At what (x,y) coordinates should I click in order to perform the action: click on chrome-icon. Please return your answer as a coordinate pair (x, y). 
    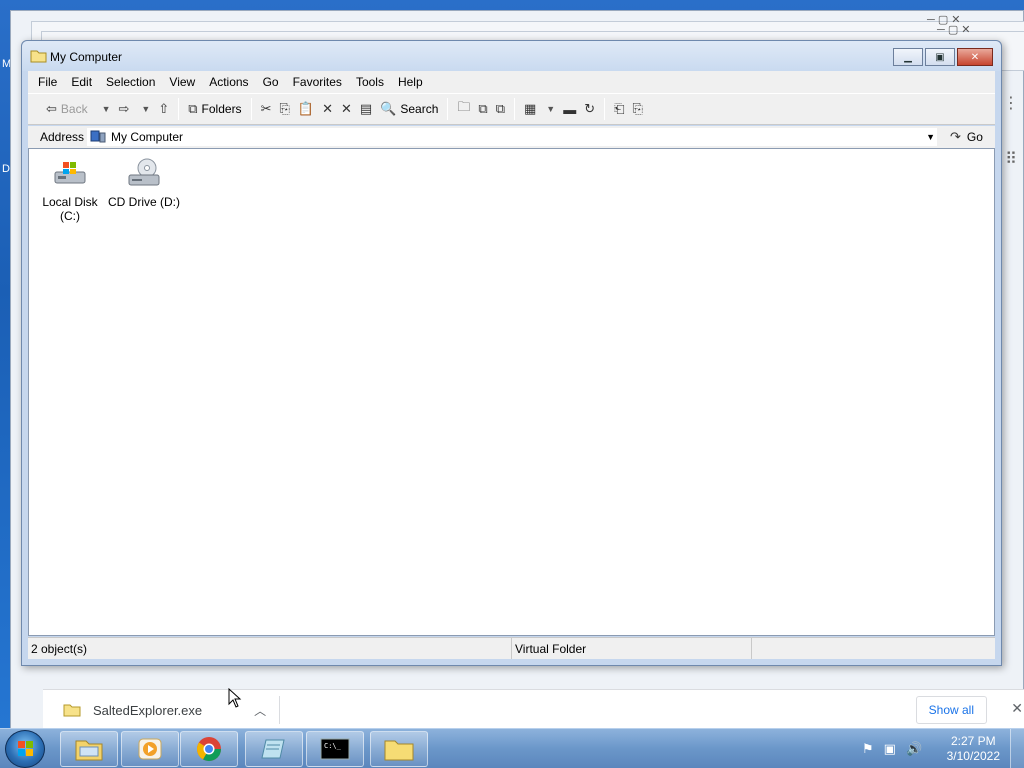
    Looking at the image, I should click on (209, 749).